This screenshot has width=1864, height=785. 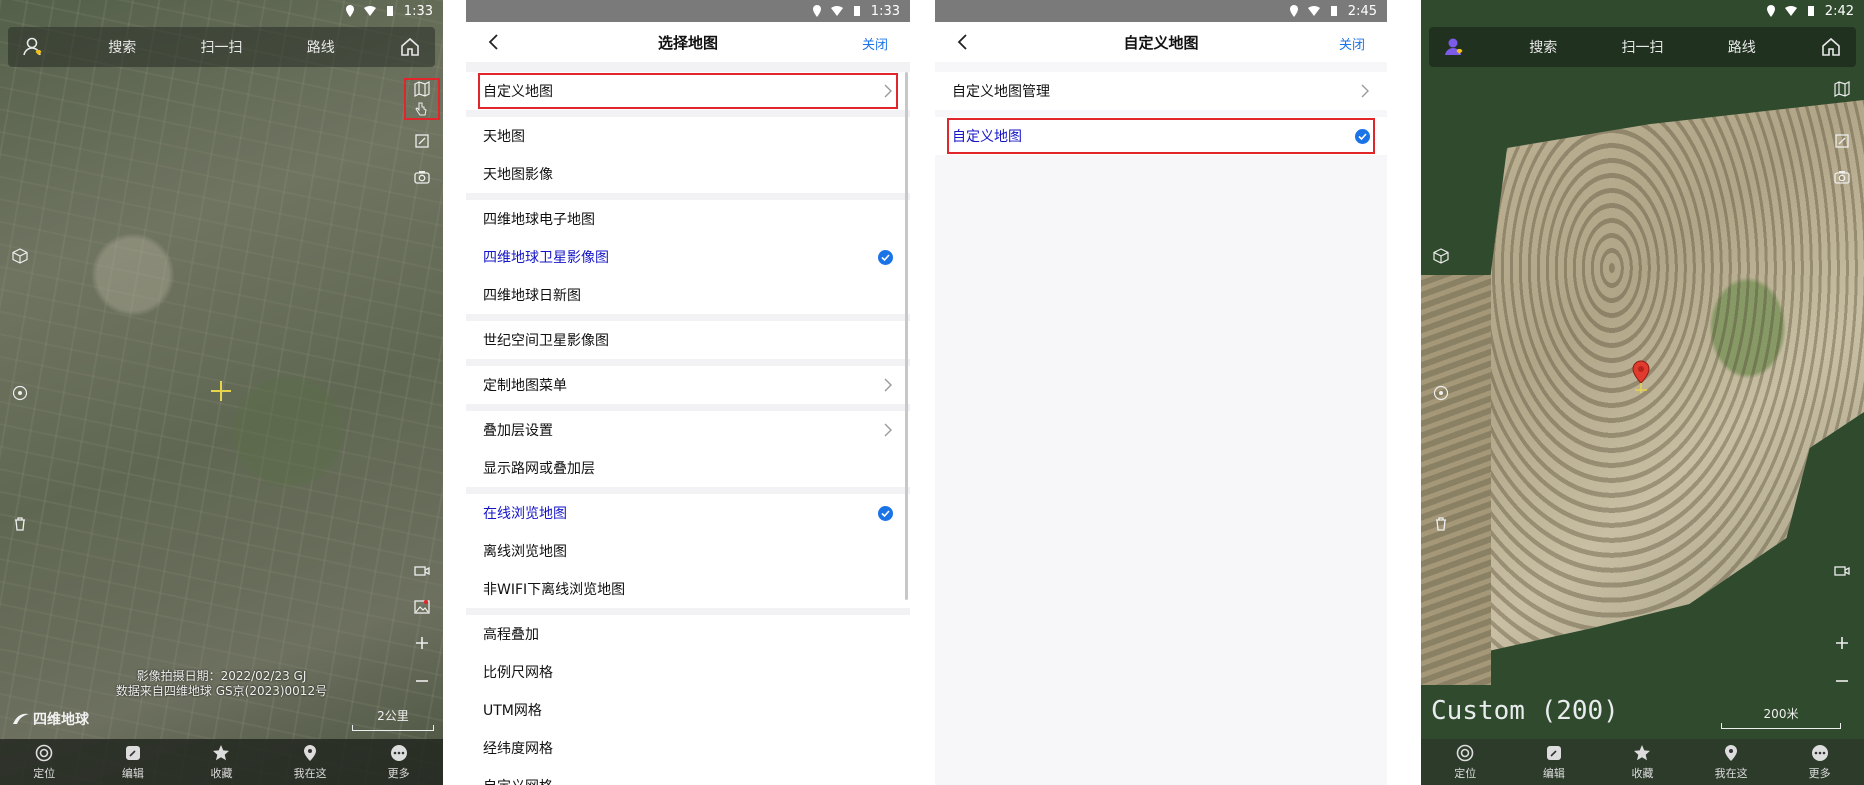 I want to click on menu-item: 离线浏览地图, so click(x=688, y=551).